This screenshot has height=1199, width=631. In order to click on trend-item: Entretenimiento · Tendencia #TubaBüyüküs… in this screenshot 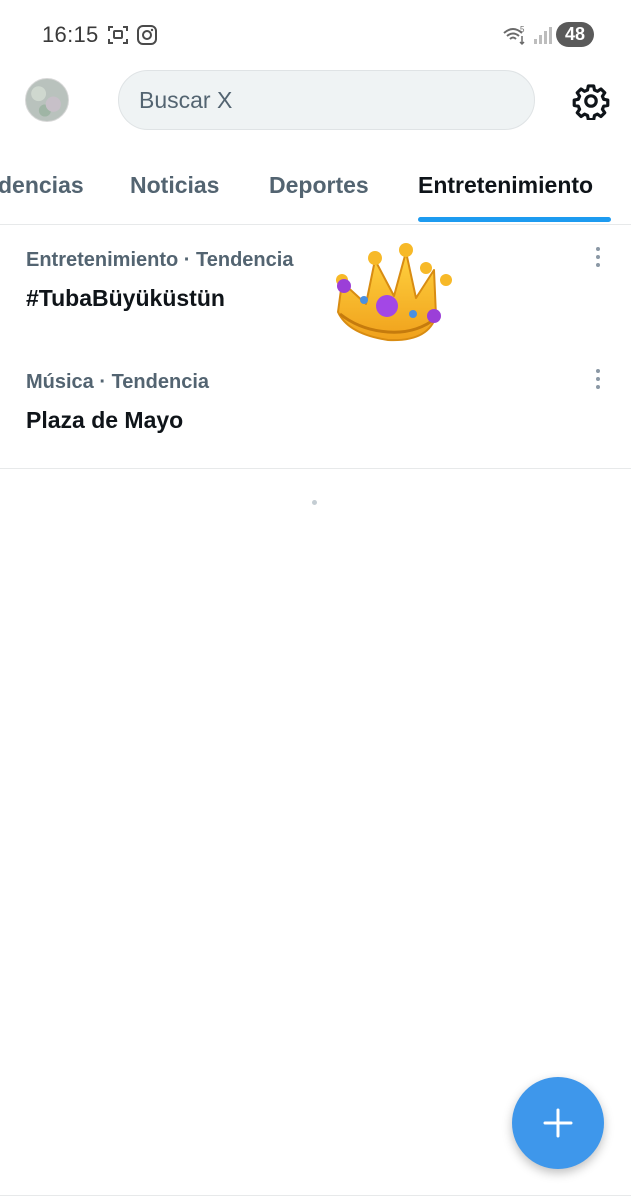, I will do `click(315, 286)`.